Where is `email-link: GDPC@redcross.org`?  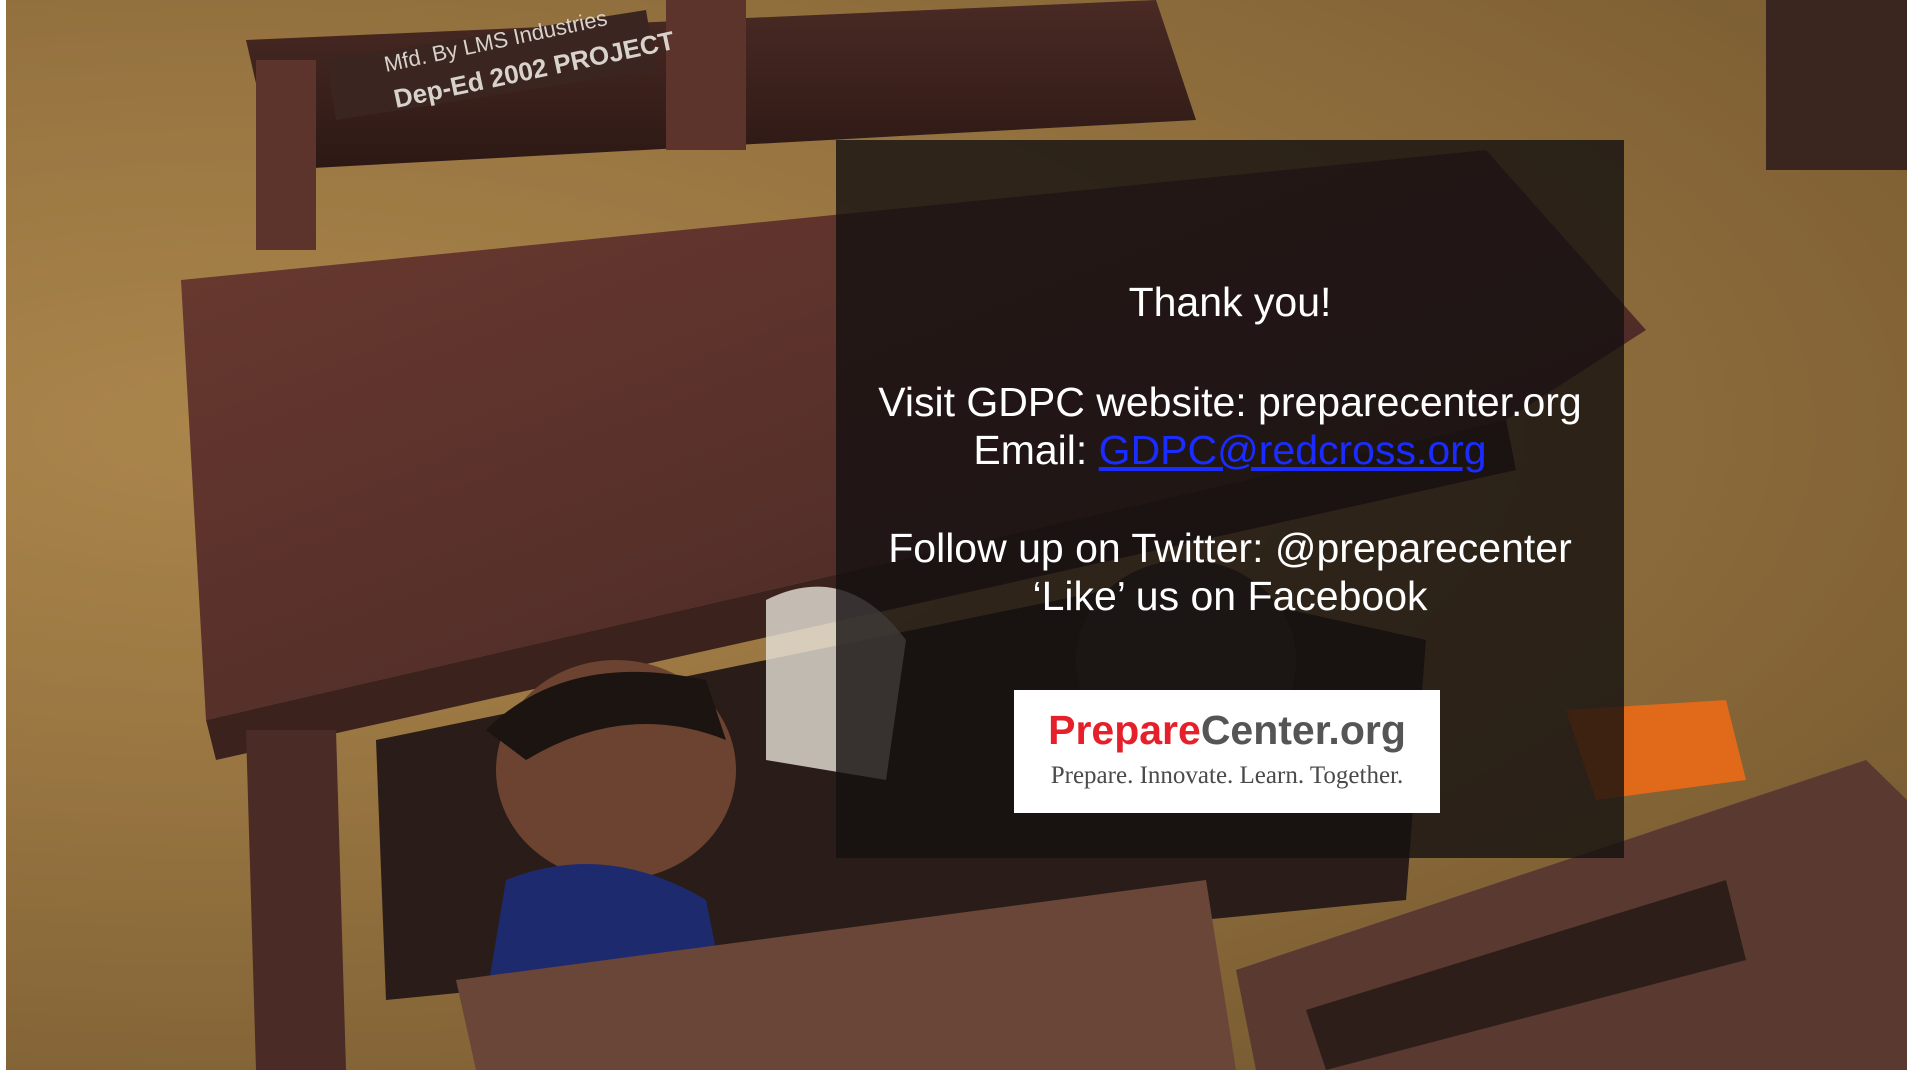
email-link: GDPC@redcross.org is located at coordinates (1293, 450).